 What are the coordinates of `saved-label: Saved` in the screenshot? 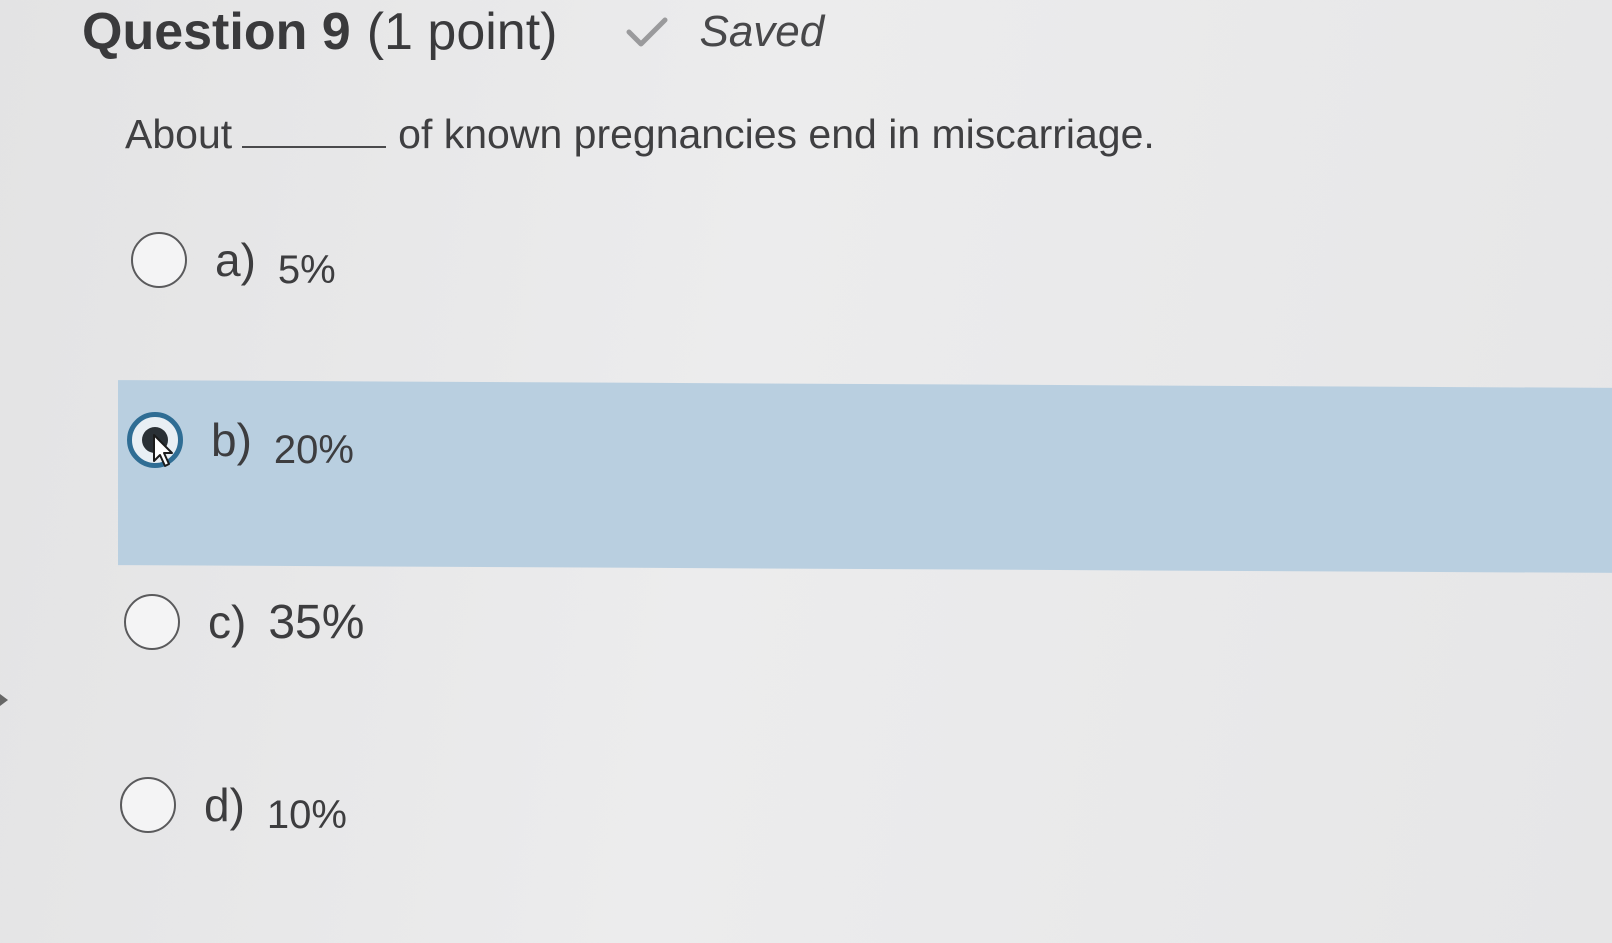 It's located at (762, 31).